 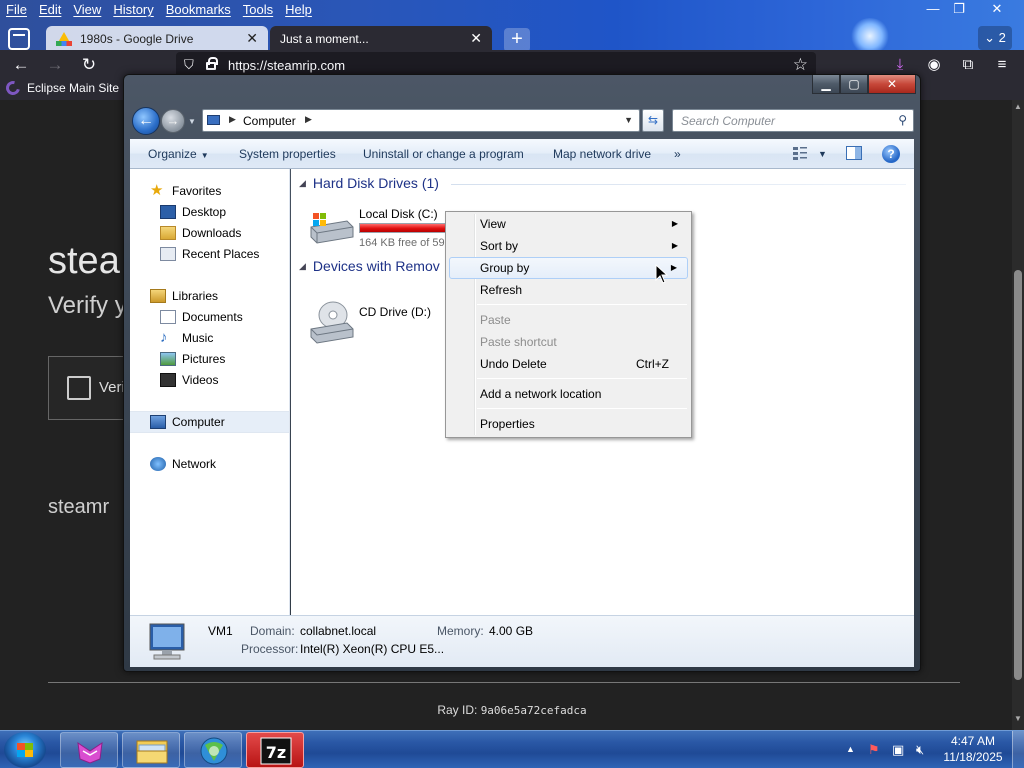 What do you see at coordinates (793, 120) in the screenshot?
I see `search-box: Search Computer ⚲` at bounding box center [793, 120].